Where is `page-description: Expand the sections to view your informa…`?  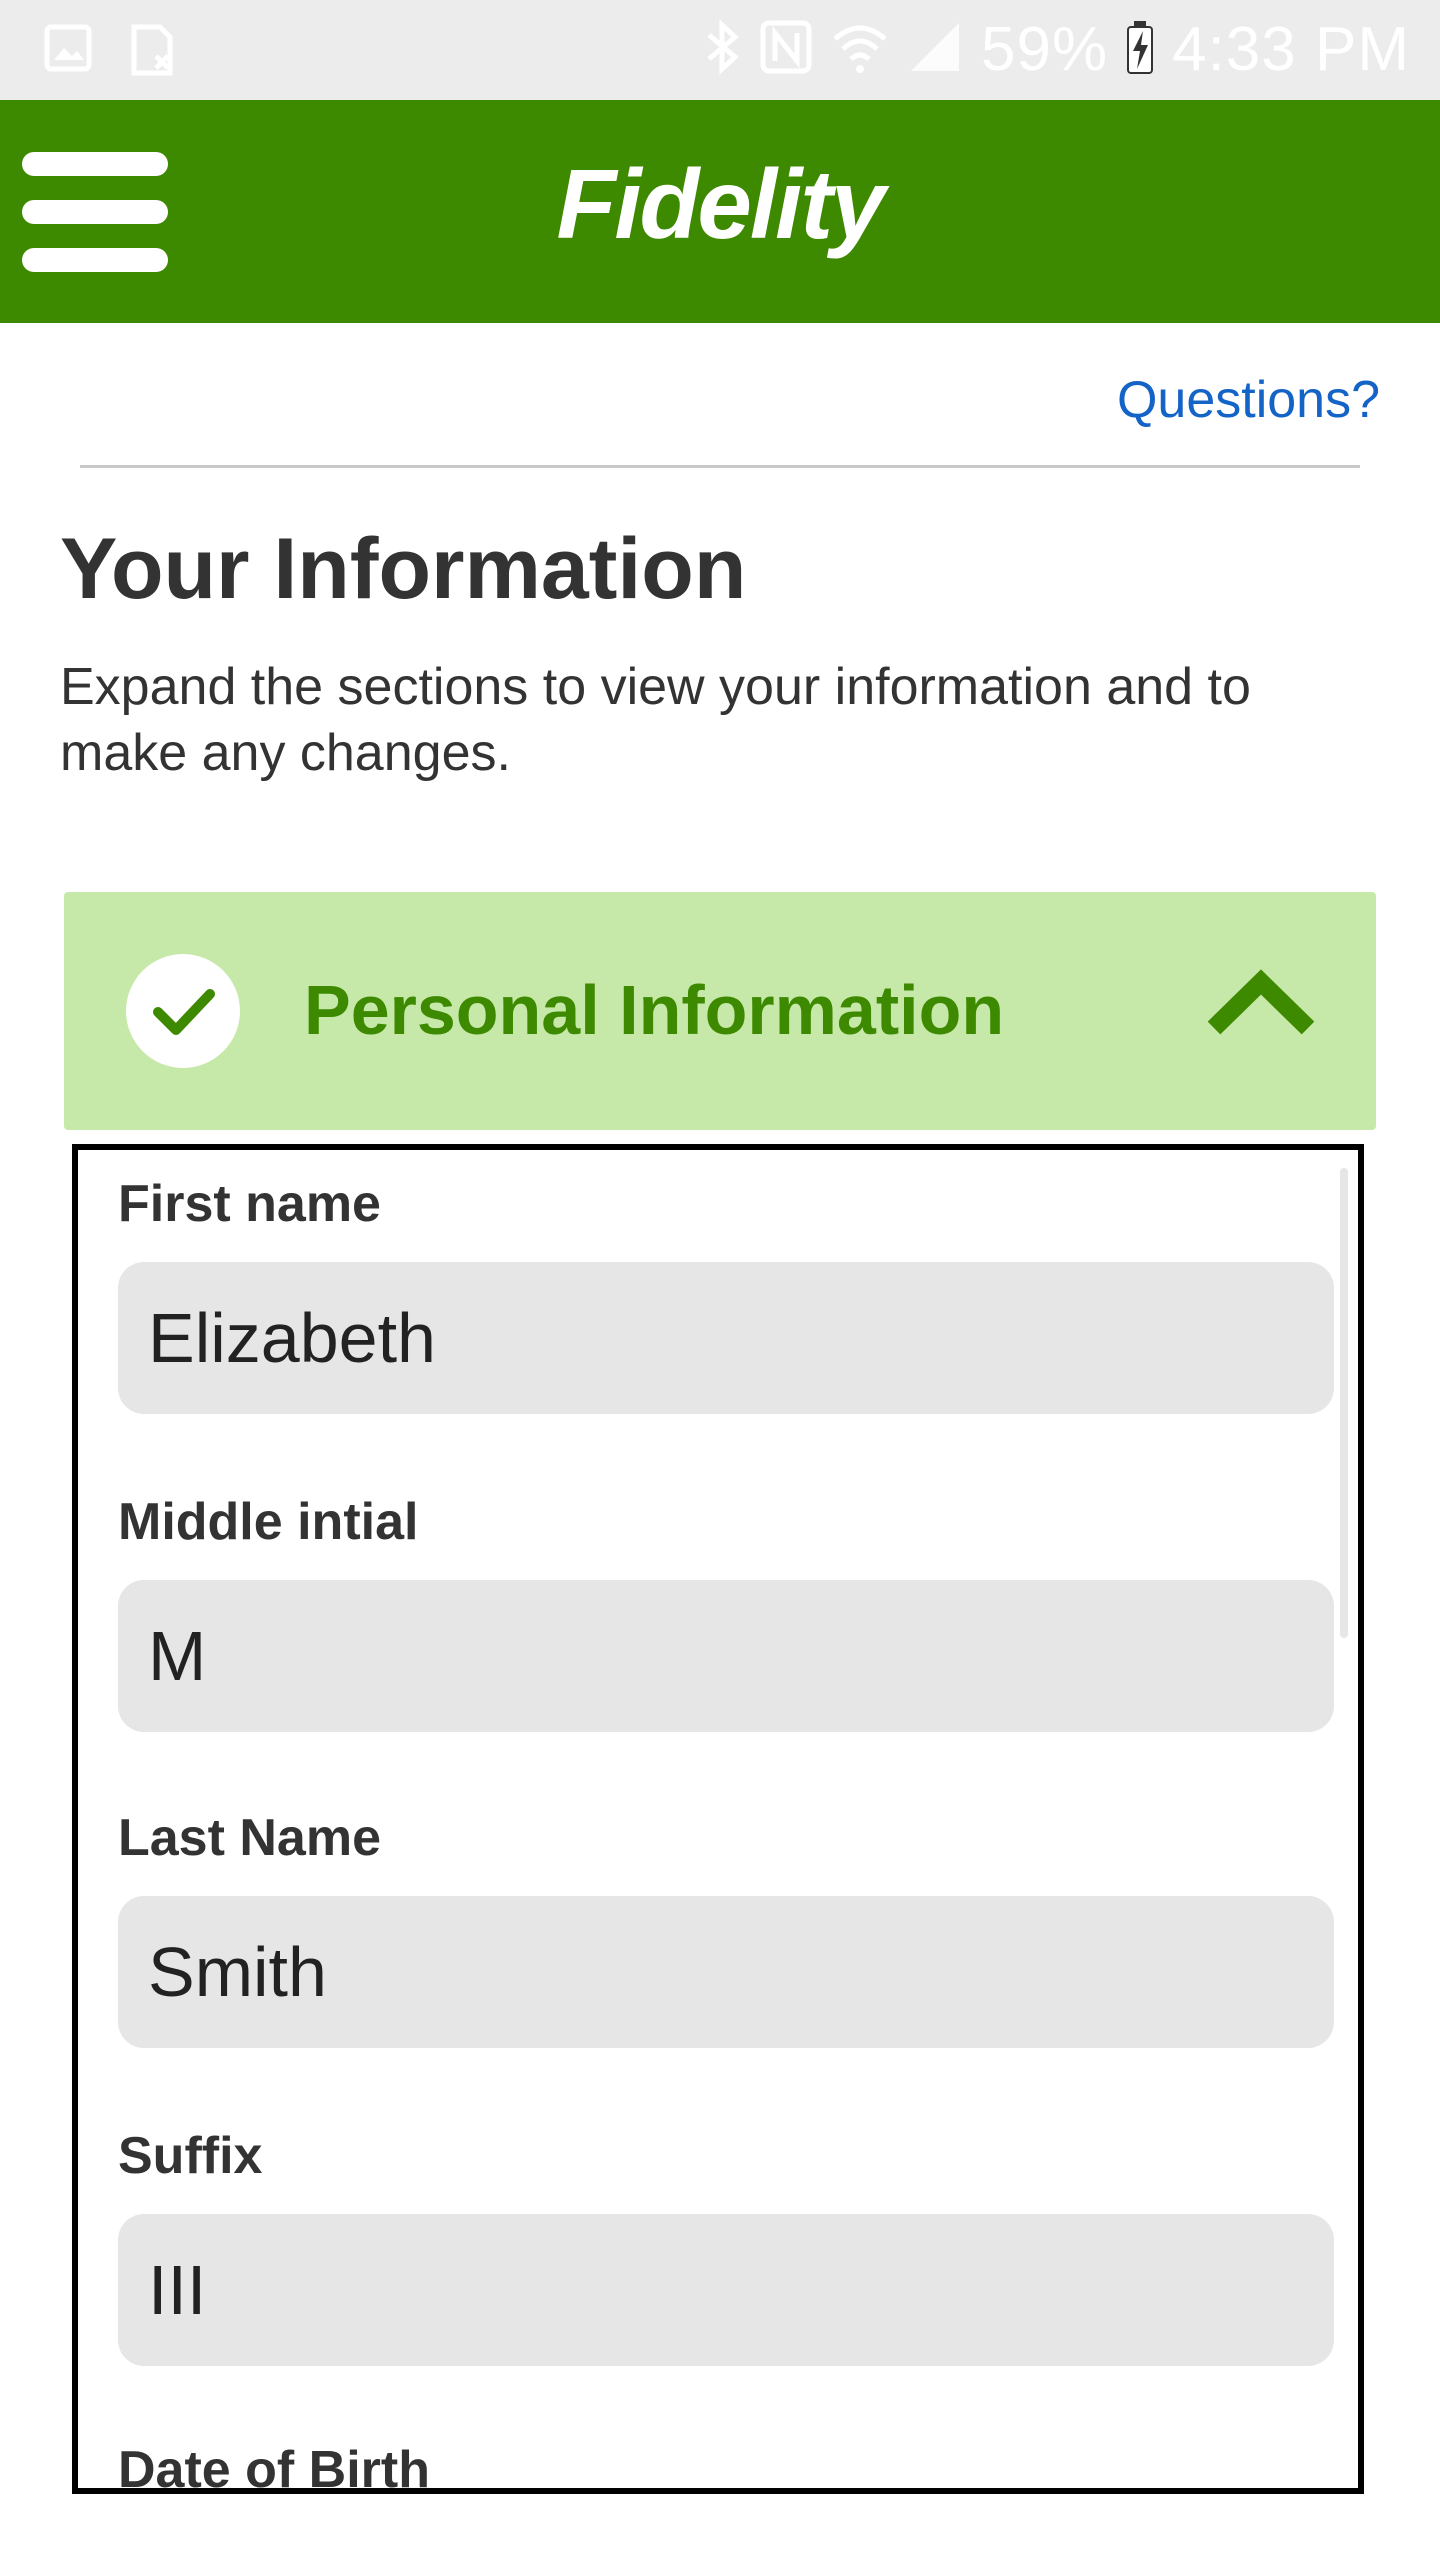 page-description: Expand the sections to view your informa… is located at coordinates (655, 720).